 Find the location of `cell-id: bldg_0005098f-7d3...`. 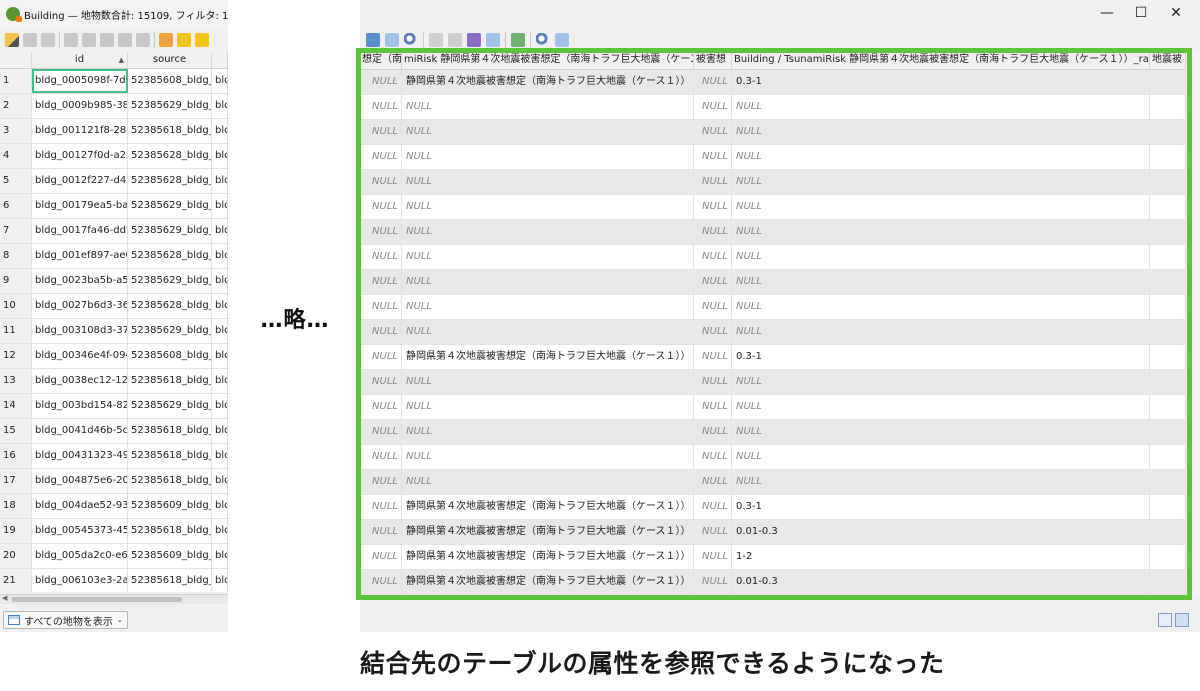

cell-id: bldg_0005098f-7d3... is located at coordinates (80, 81).